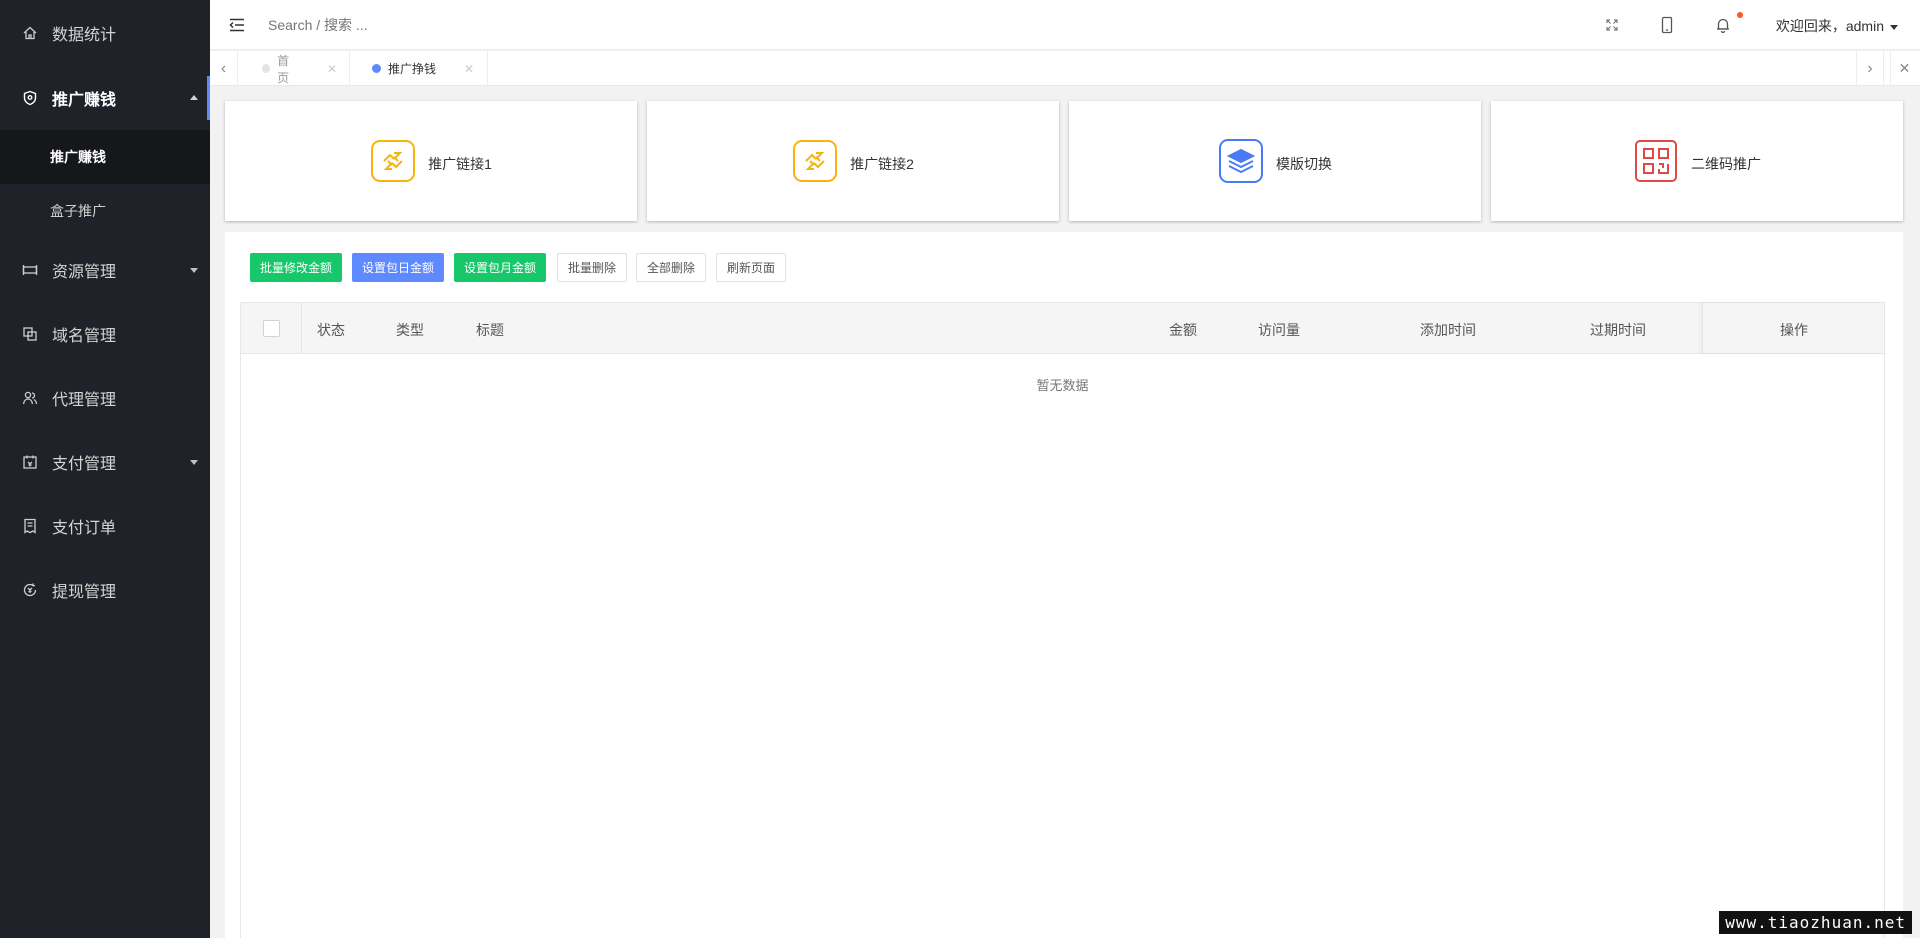  I want to click on sidebar-item-promotion: 推广赚钱, so click(105, 98).